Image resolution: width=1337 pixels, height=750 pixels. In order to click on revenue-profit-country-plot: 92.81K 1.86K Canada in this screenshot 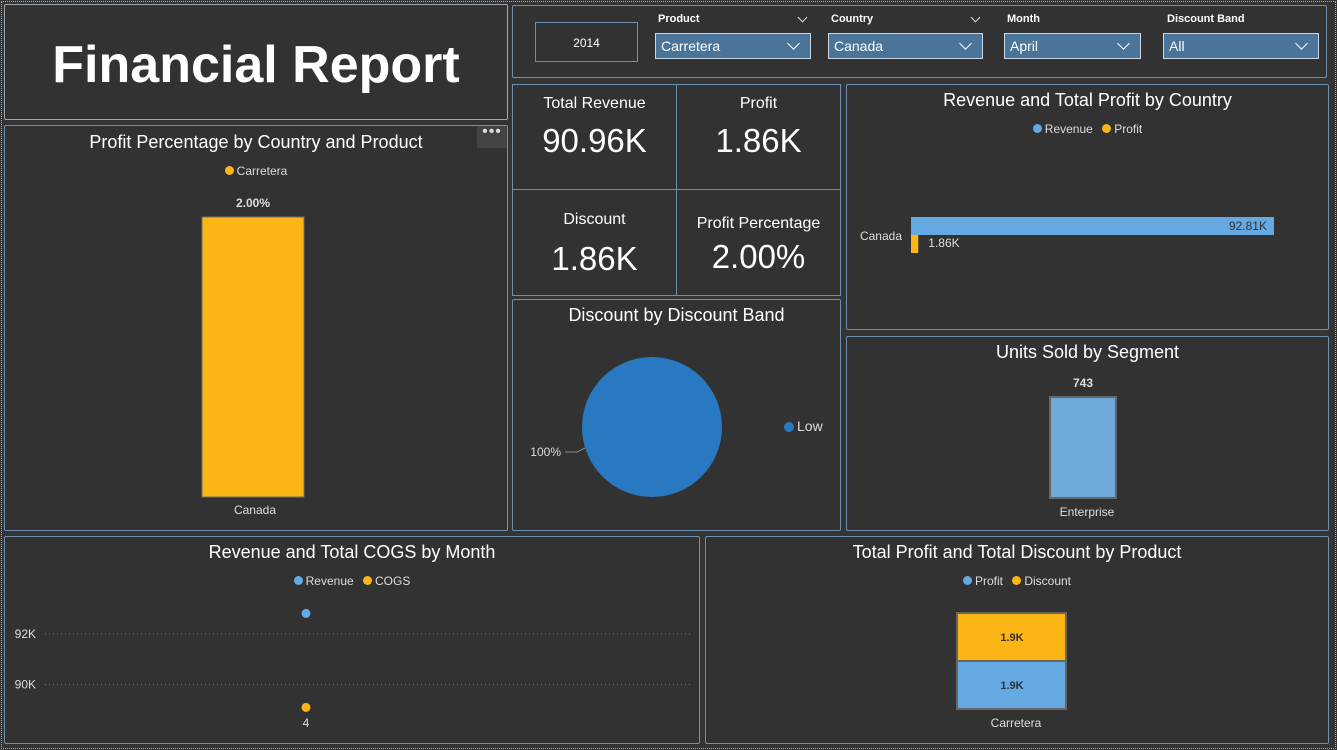, I will do `click(1067, 235)`.